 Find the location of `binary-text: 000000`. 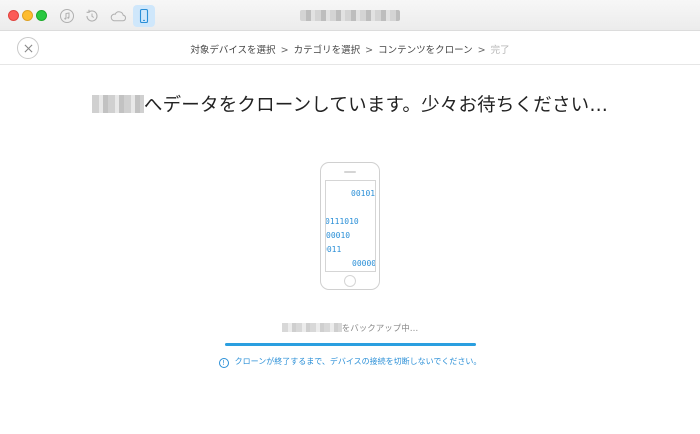

binary-text: 000000 is located at coordinates (364, 263).